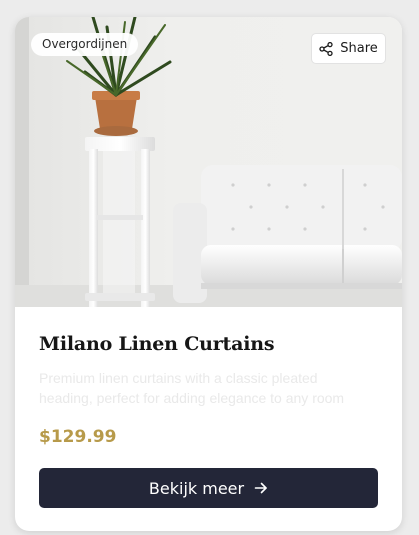 The image size is (419, 535). Describe the element at coordinates (157, 344) in the screenshot. I see `product-title: Milano Linen Curtains` at that location.